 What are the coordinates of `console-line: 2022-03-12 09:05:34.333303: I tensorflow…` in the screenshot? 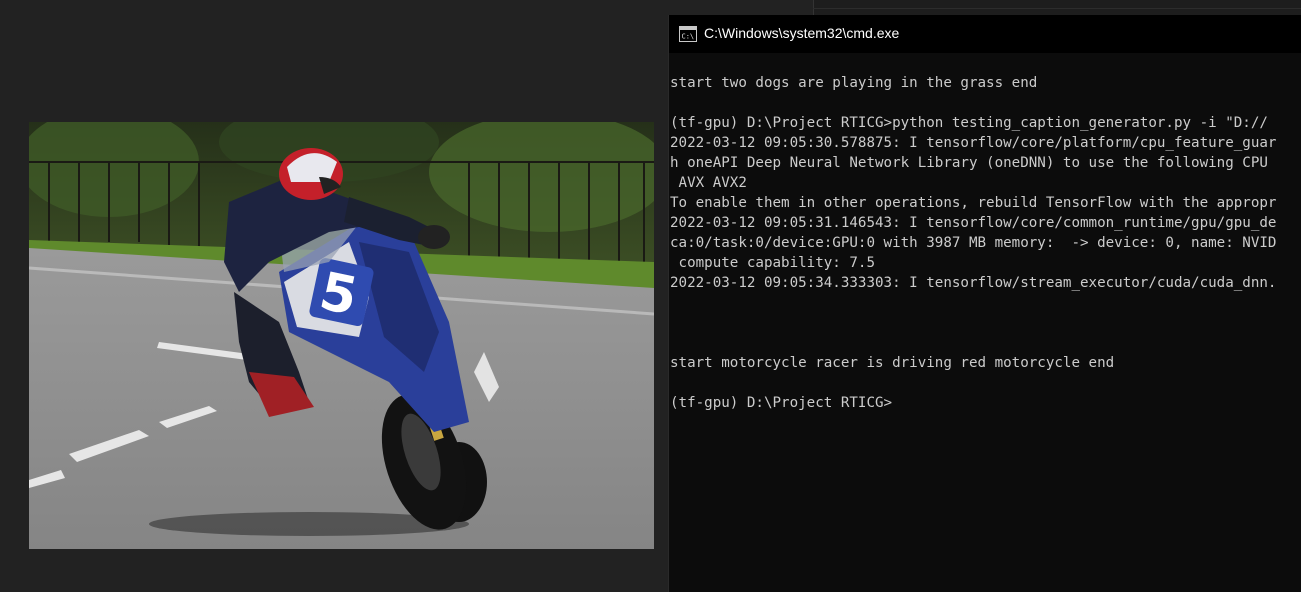 It's located at (973, 283).